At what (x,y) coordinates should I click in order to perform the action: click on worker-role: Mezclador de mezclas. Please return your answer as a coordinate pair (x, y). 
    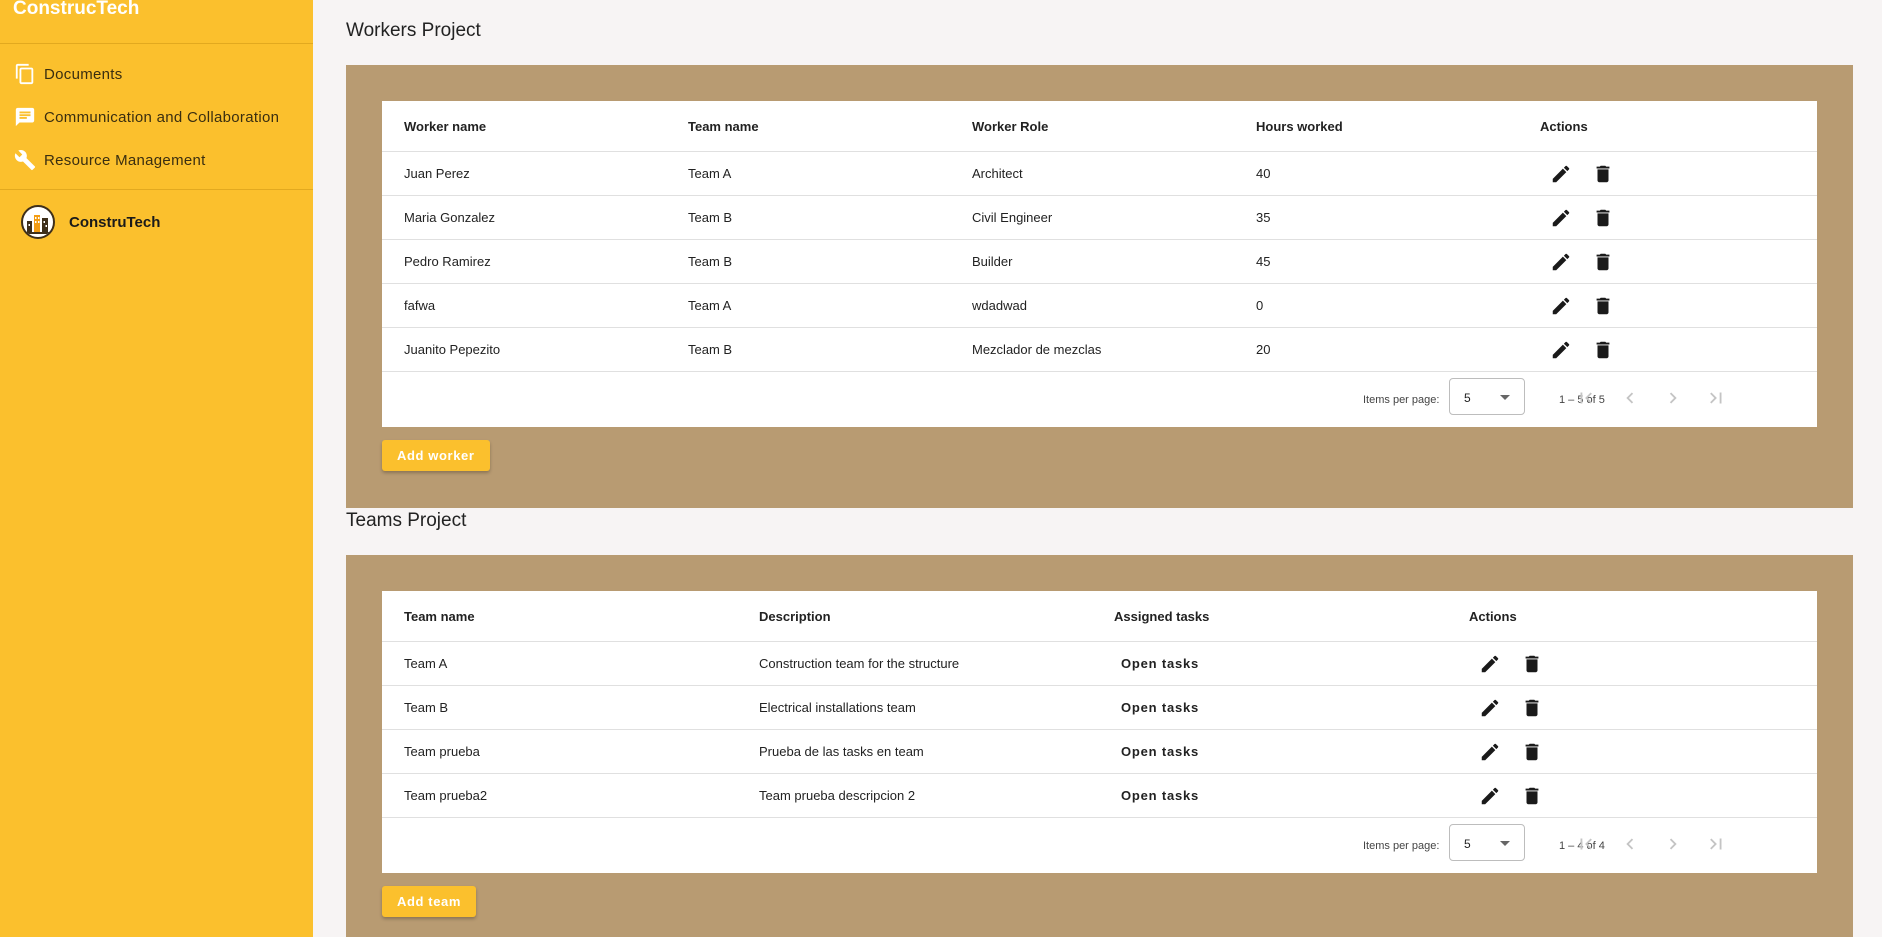
    Looking at the image, I should click on (1037, 349).